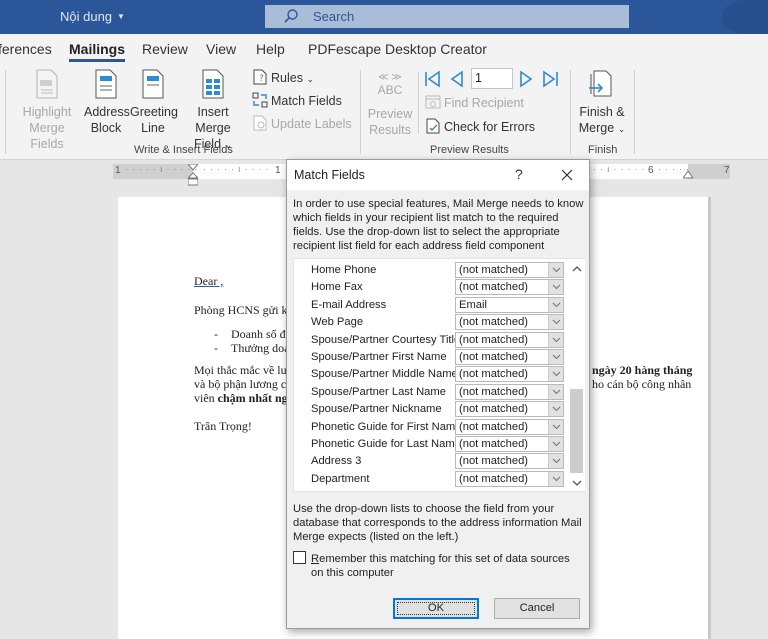 This screenshot has height=639, width=768. Describe the element at coordinates (97, 51) in the screenshot. I see `tab-mailings: Mailings` at that location.